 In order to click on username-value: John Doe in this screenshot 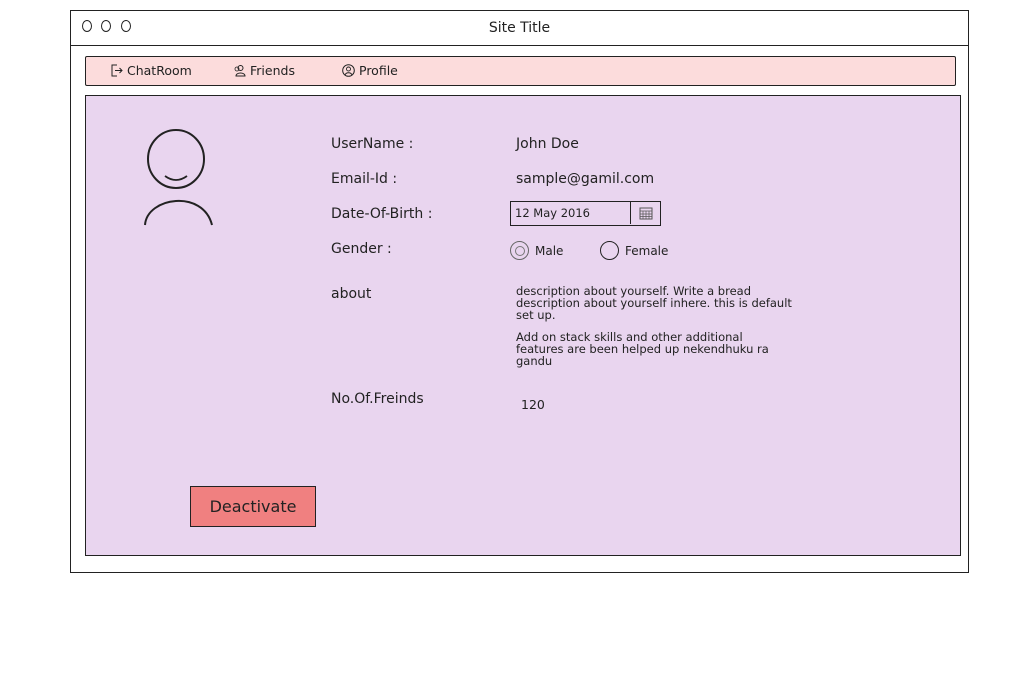, I will do `click(547, 144)`.